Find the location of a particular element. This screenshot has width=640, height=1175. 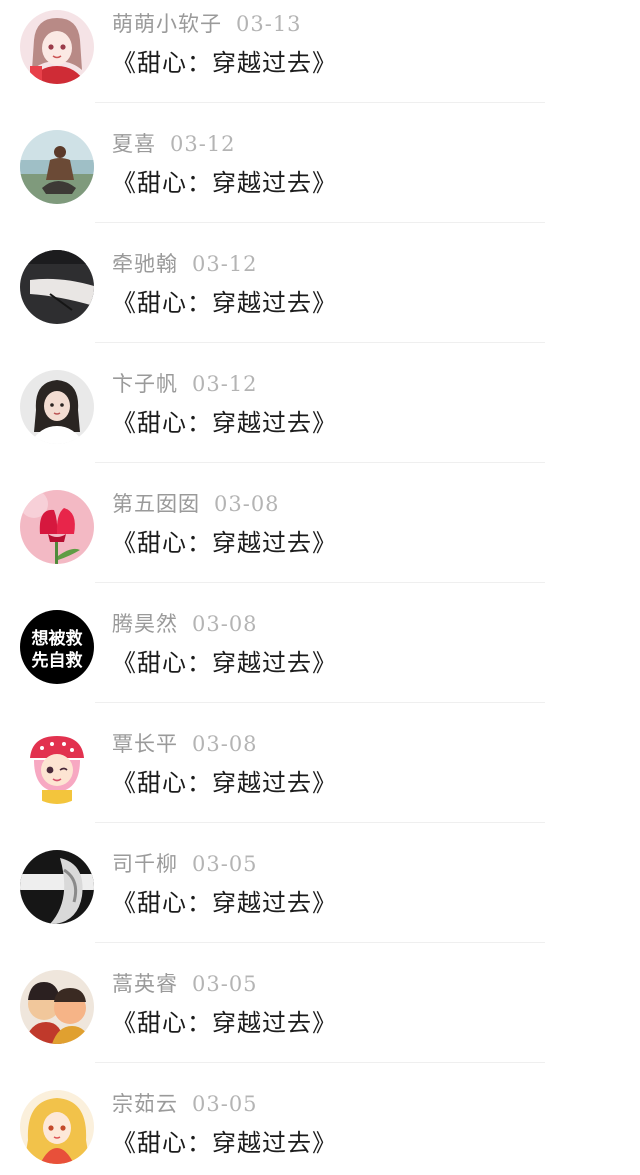

list-item: 夏喜 03-12 《甜心：穿越过去》 is located at coordinates (320, 180).